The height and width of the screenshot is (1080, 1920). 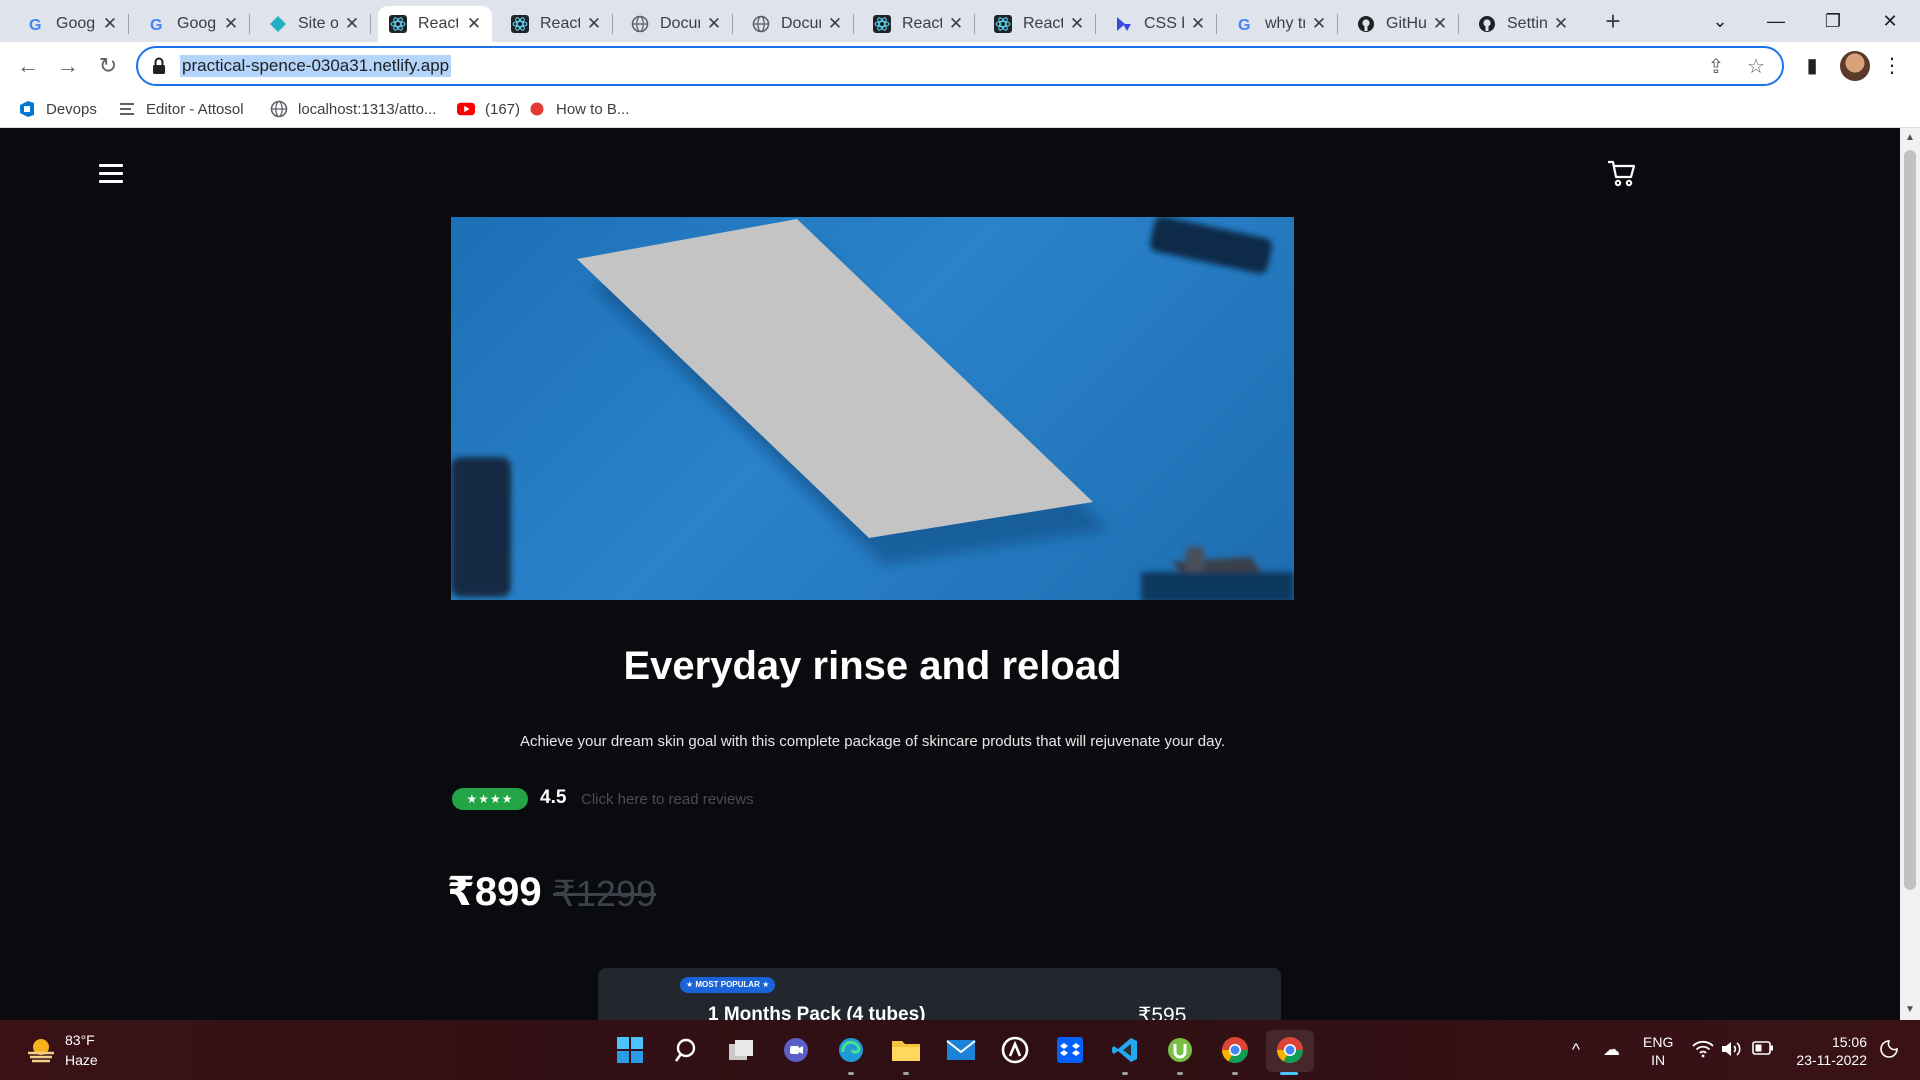 I want to click on address-bar: practical-spence-030a31.netlify.app ⇪ ☆, so click(x=960, y=66).